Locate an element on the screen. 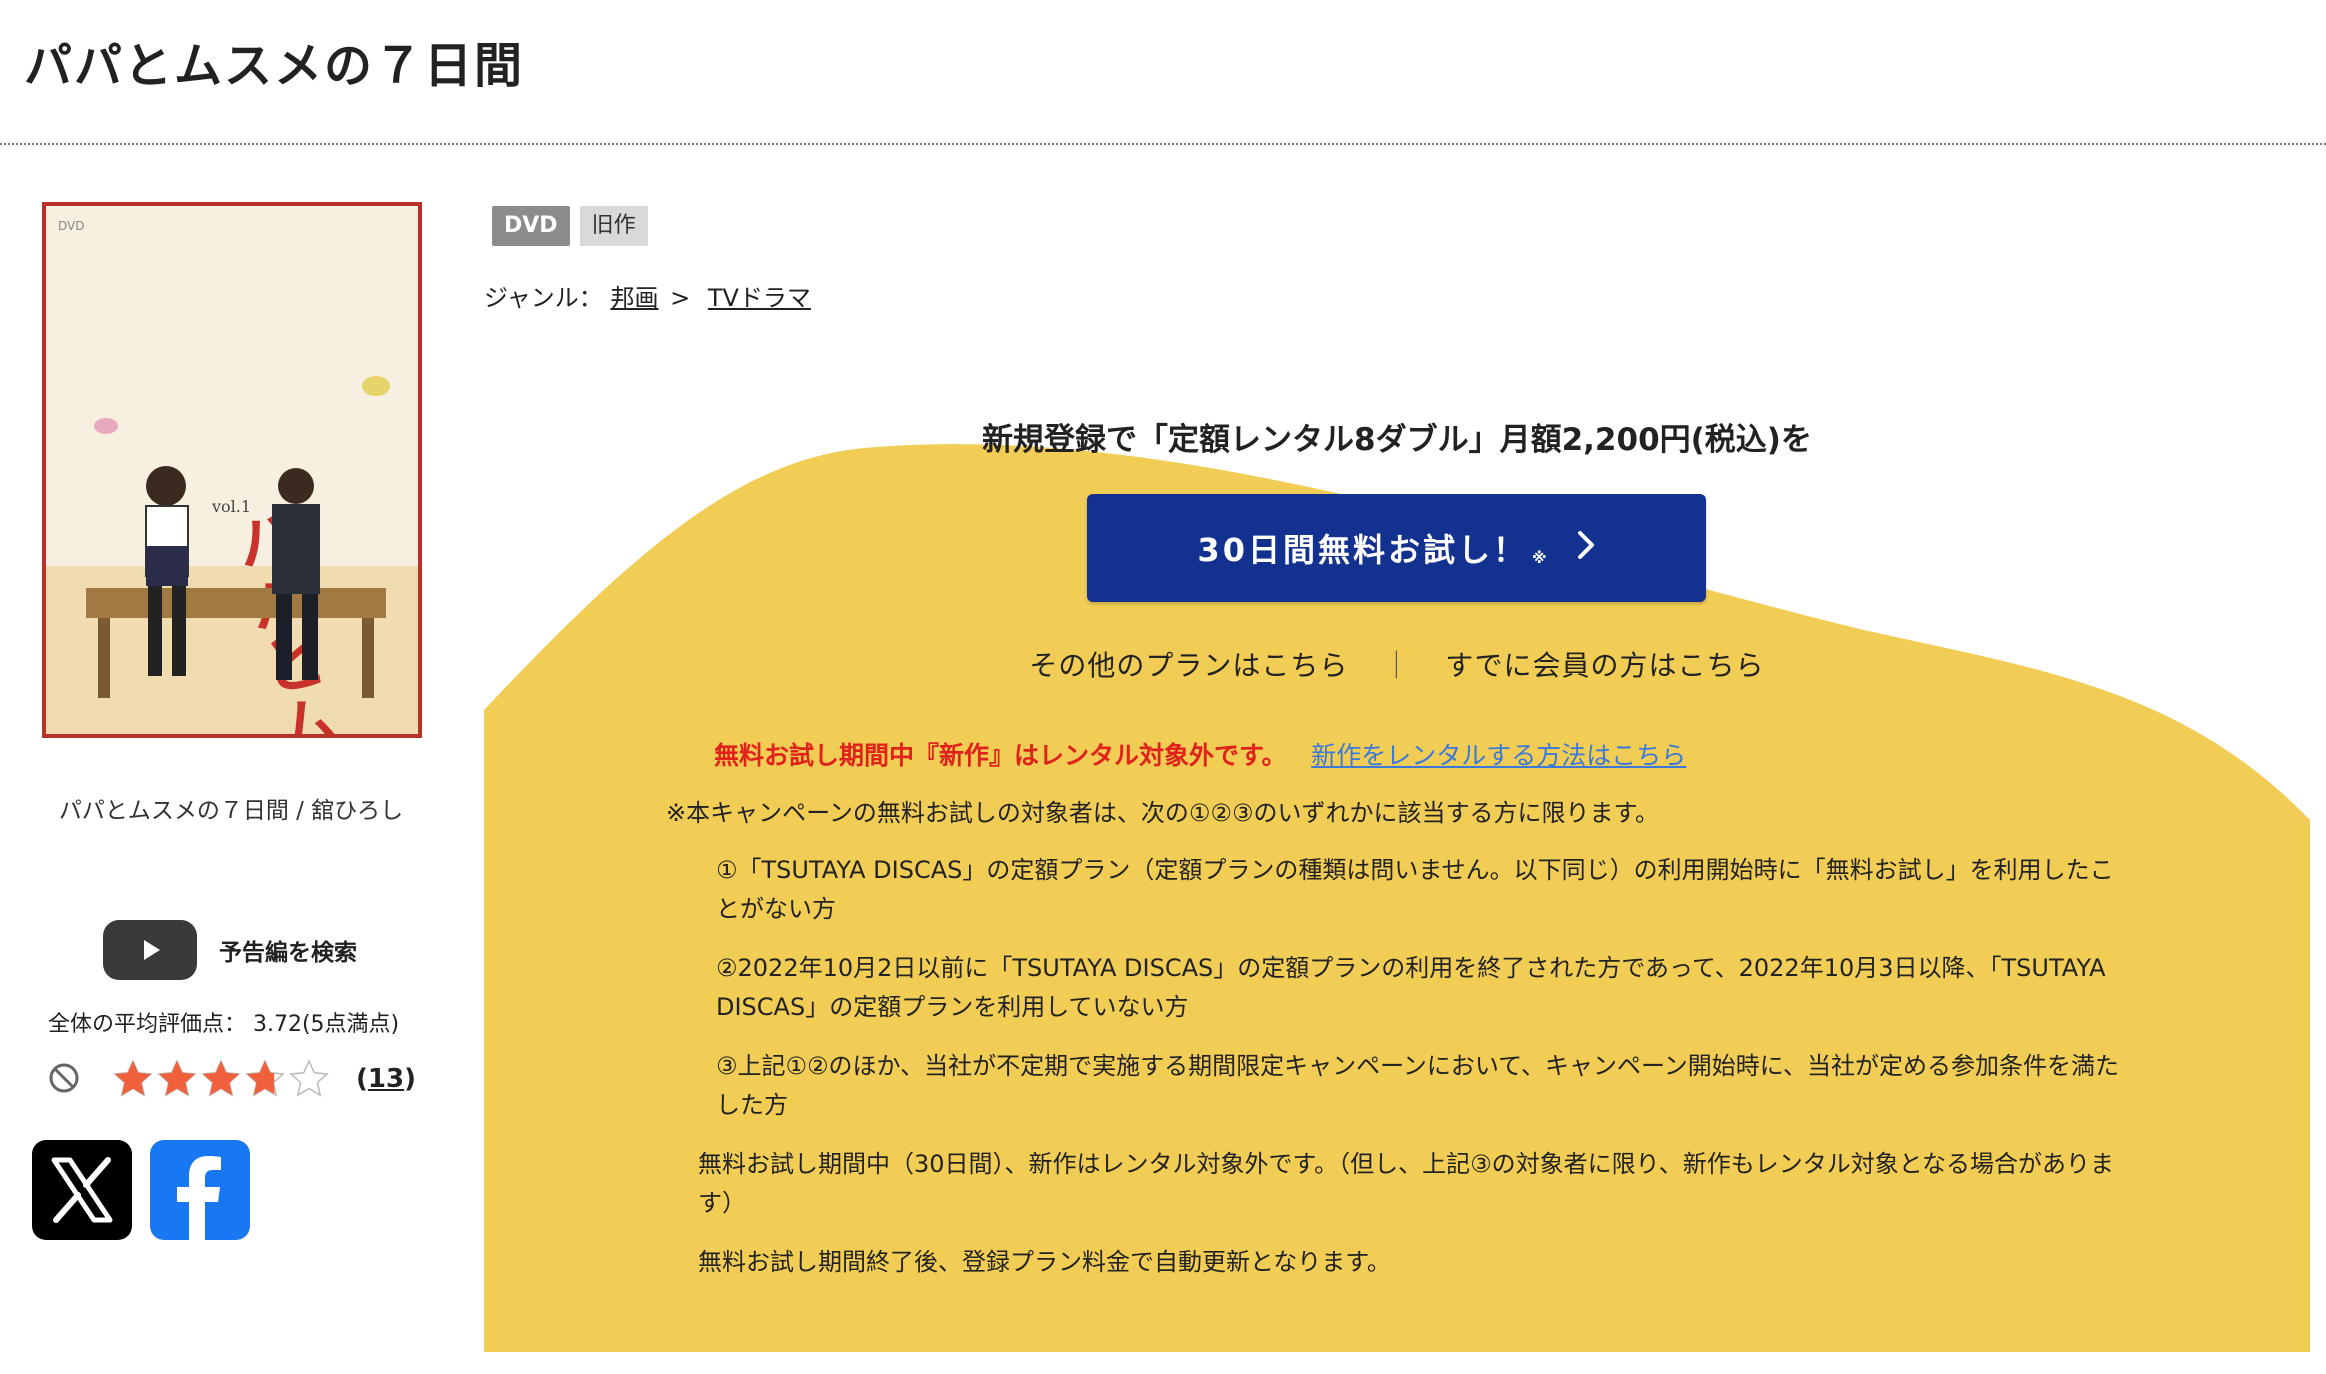 The image size is (2326, 1374). free-trial-note-mark: ※ is located at coordinates (1540, 558).